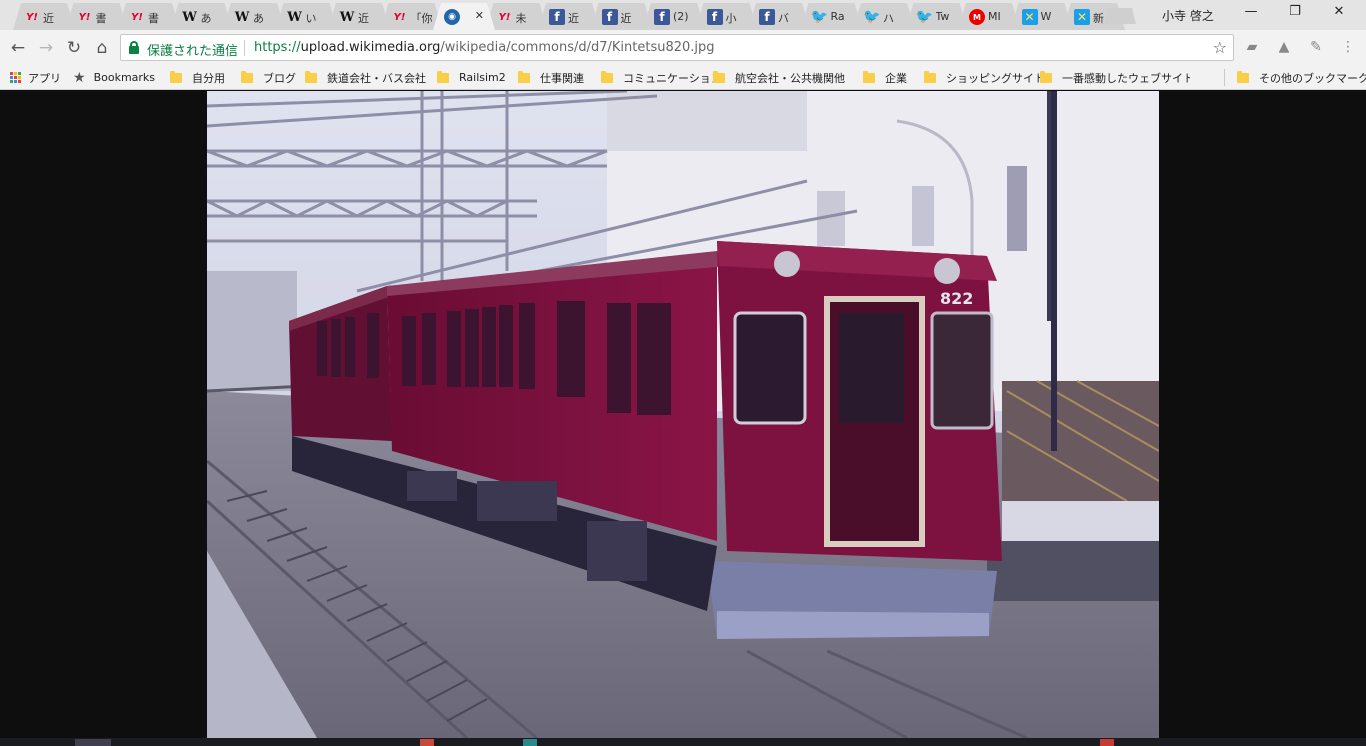  I want to click on profile-name: 小寺 啓之, so click(1188, 15).